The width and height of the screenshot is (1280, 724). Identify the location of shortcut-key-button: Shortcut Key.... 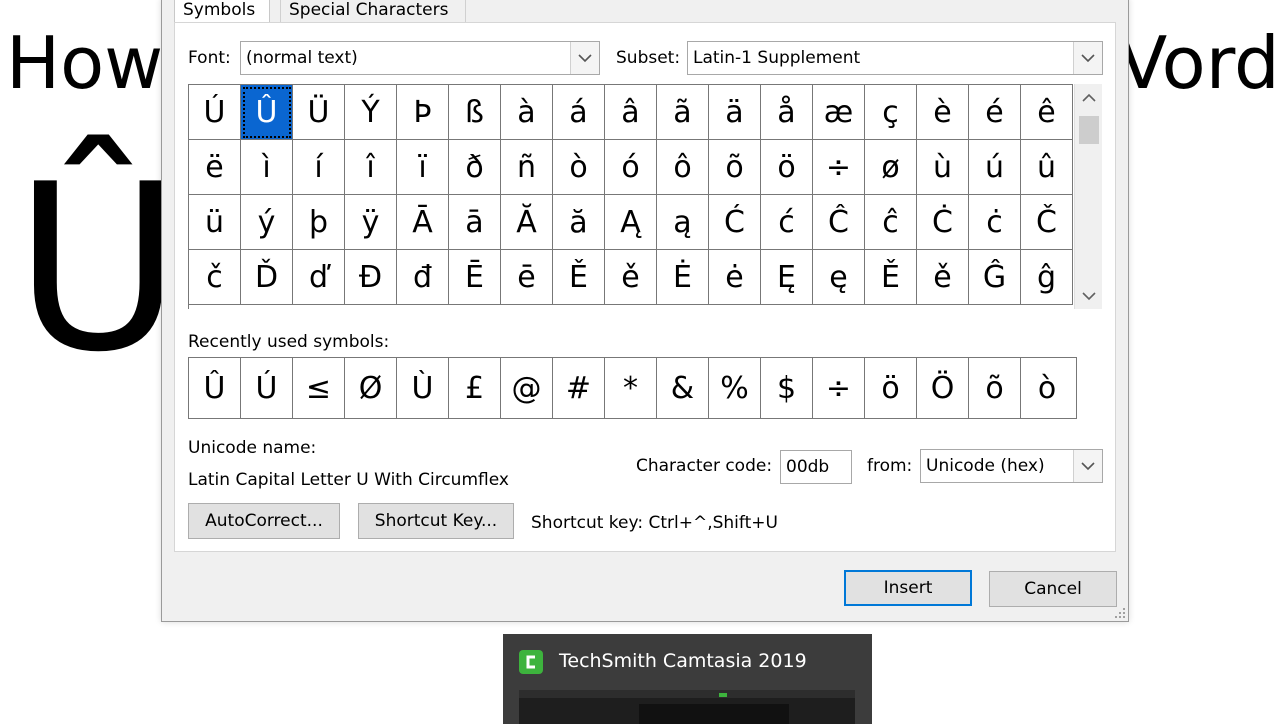
(436, 521).